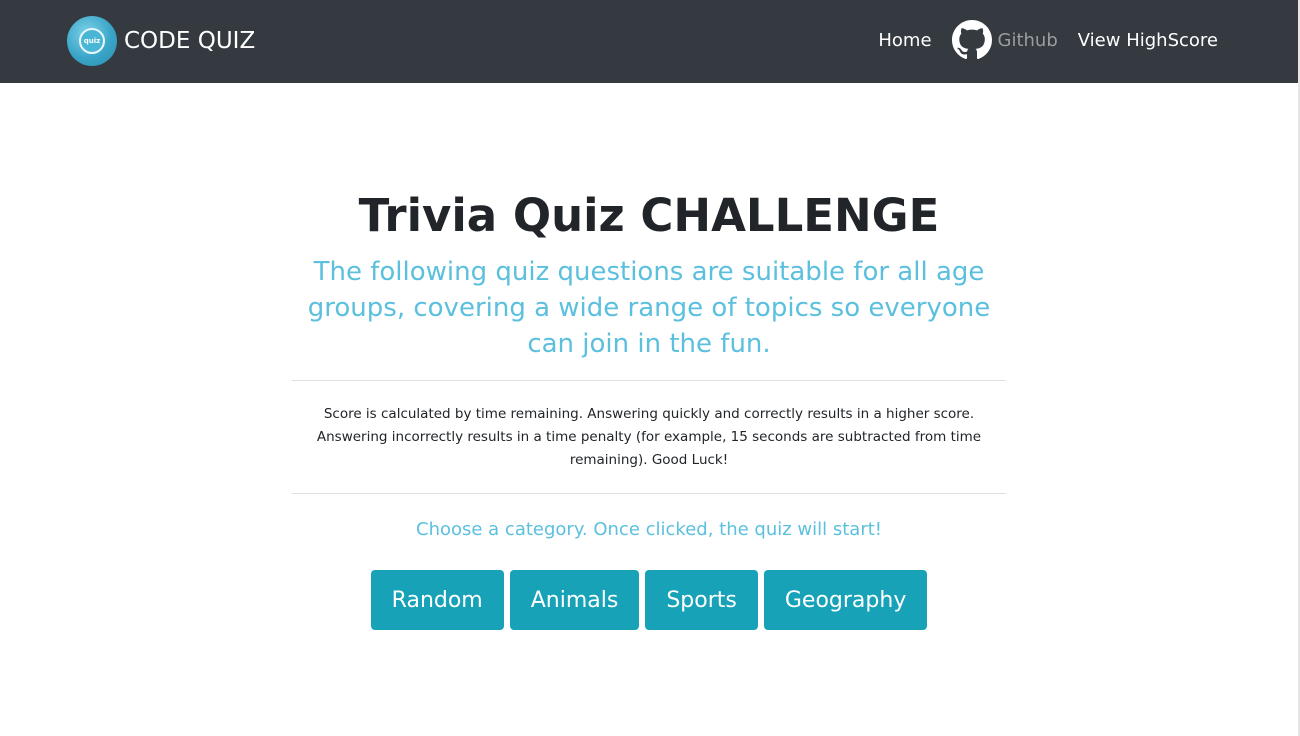  I want to click on logo-text: quiz, so click(92, 41).